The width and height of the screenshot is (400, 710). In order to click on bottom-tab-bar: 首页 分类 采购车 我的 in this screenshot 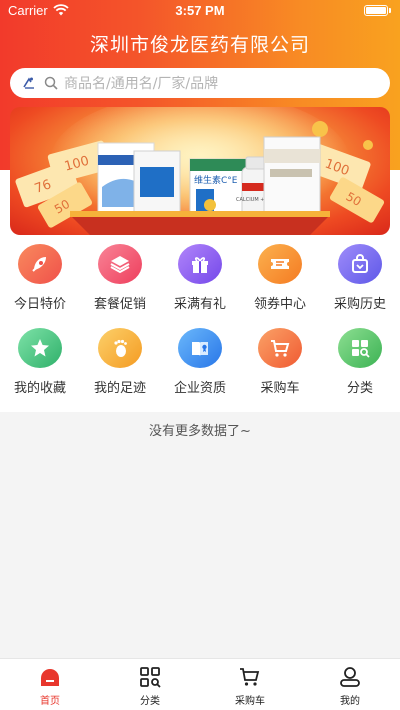, I will do `click(200, 684)`.